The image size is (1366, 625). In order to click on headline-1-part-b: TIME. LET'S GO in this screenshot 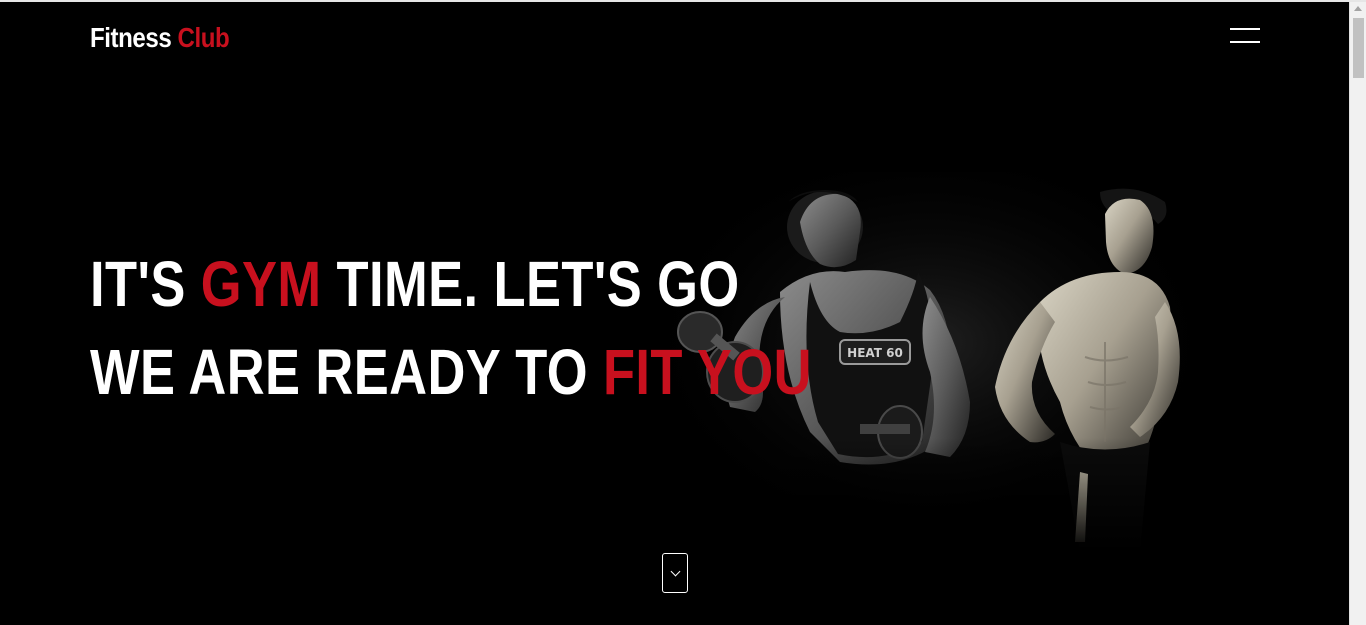, I will do `click(530, 284)`.